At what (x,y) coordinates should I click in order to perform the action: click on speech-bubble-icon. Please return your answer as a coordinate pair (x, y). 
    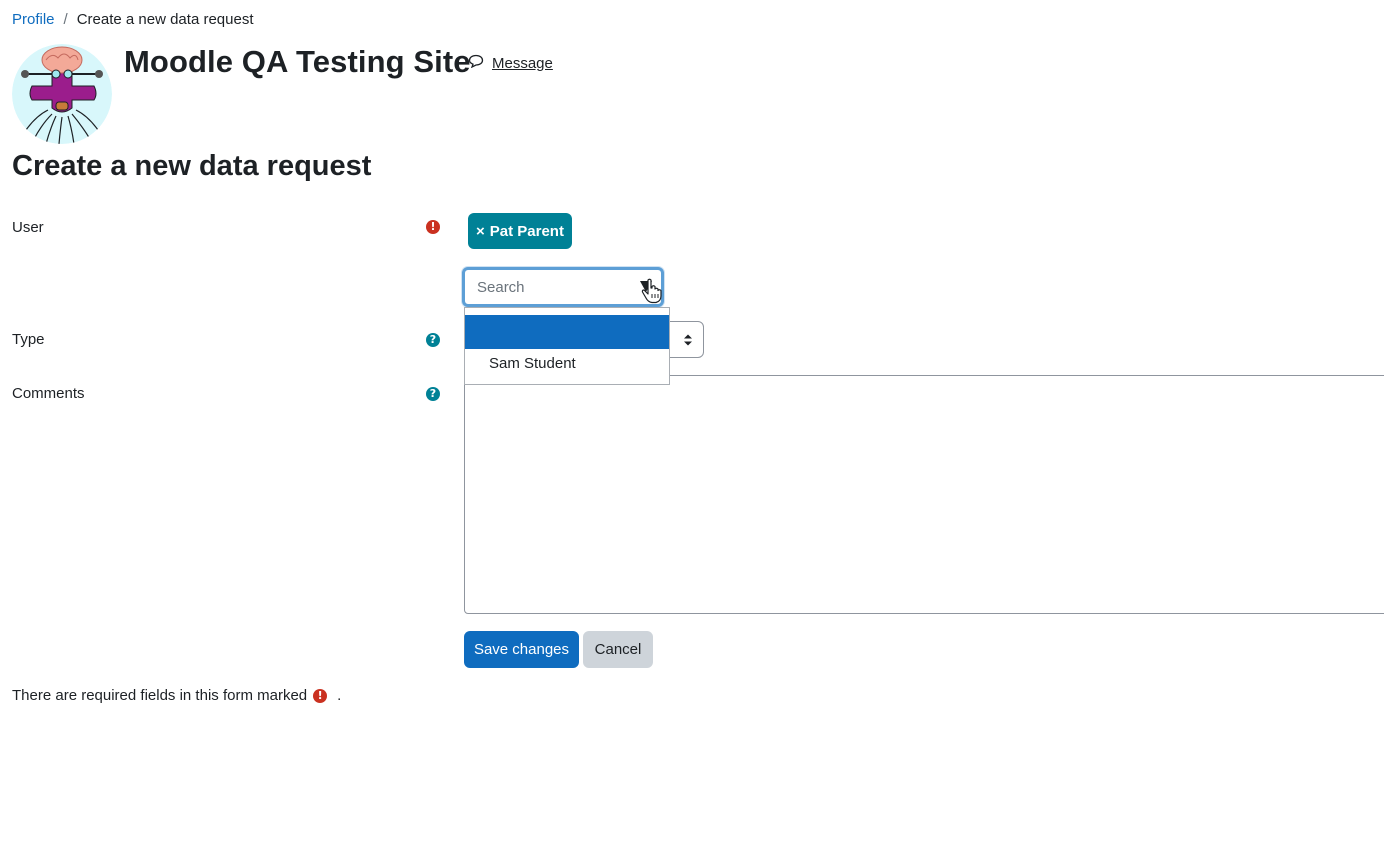
    Looking at the image, I should click on (476, 63).